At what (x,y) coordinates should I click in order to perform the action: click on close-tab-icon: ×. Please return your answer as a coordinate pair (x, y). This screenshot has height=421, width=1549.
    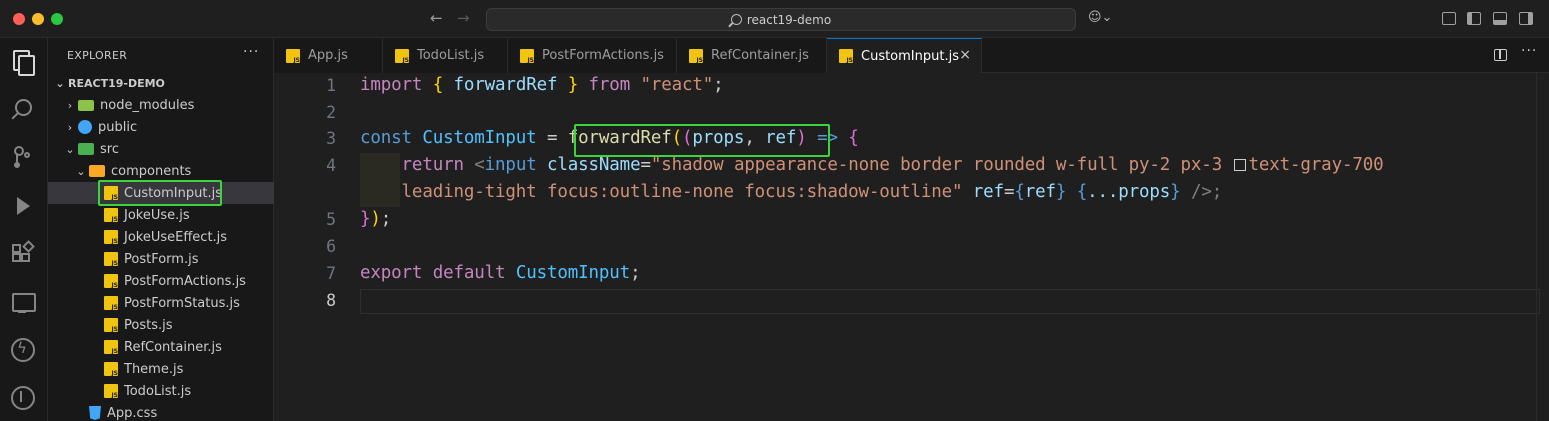
    Looking at the image, I should click on (965, 55).